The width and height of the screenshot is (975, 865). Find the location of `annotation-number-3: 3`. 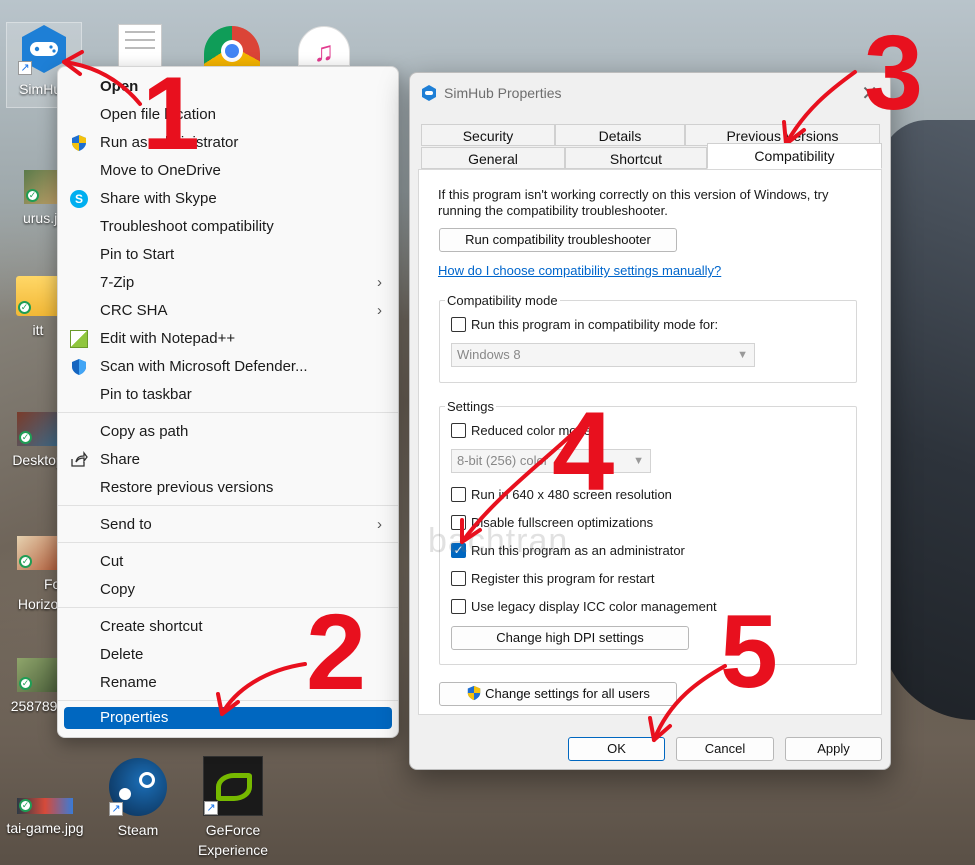

annotation-number-3: 3 is located at coordinates (893, 73).